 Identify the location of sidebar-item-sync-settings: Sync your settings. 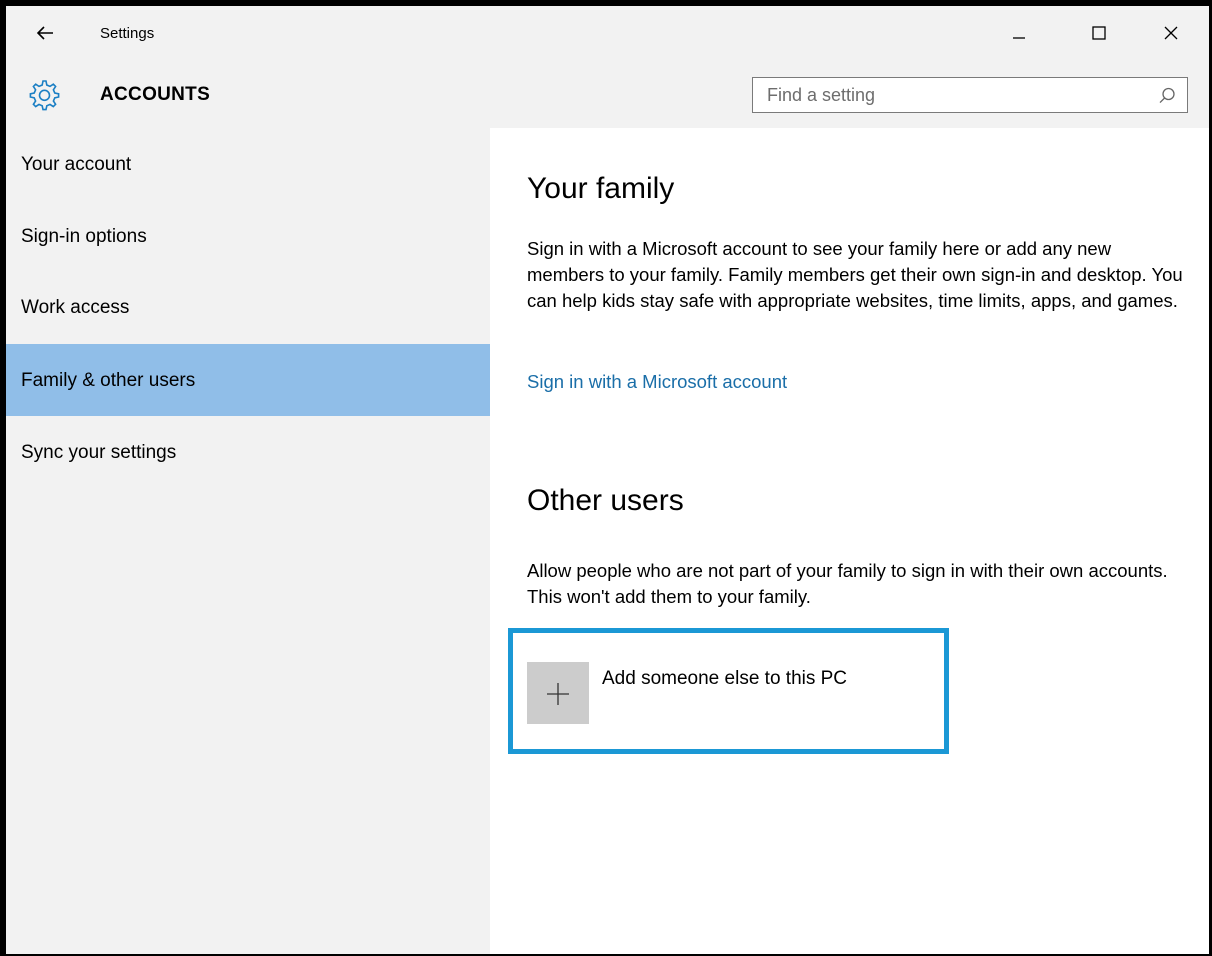
(248, 452).